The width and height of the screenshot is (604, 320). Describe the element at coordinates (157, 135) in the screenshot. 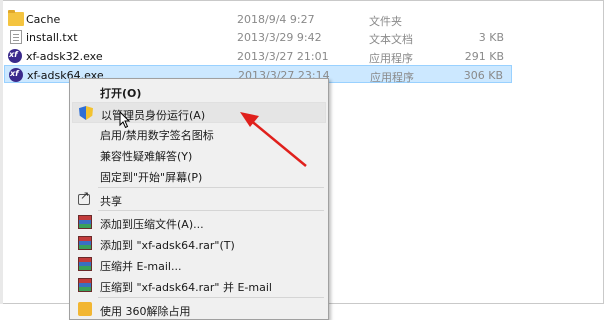

I see `menu-item-label: 启用/禁用数字签名图标` at that location.